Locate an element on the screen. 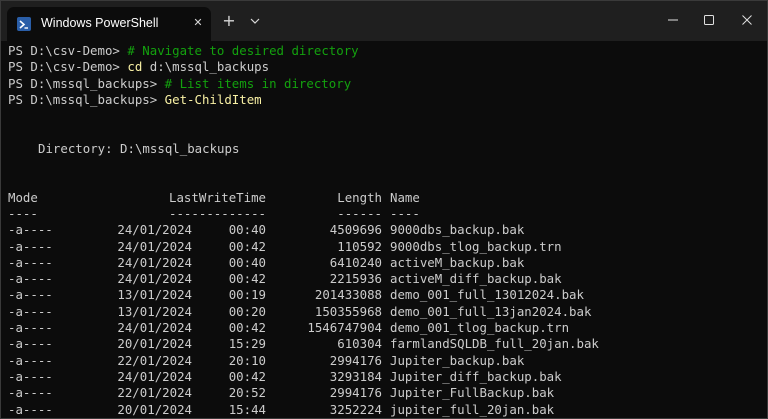 This screenshot has width=768, height=419. minimize-icon is located at coordinates (673, 20).